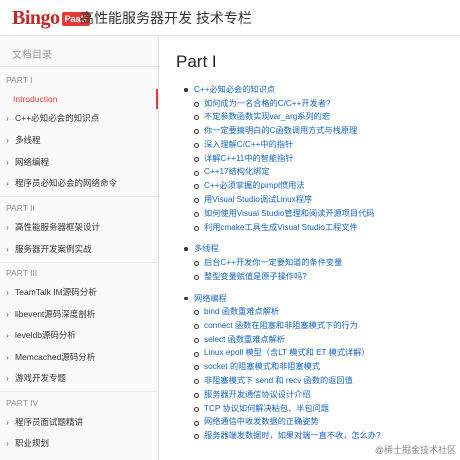  What do you see at coordinates (22, 403) in the screenshot?
I see `section-label-part-4: PART IV` at bounding box center [22, 403].